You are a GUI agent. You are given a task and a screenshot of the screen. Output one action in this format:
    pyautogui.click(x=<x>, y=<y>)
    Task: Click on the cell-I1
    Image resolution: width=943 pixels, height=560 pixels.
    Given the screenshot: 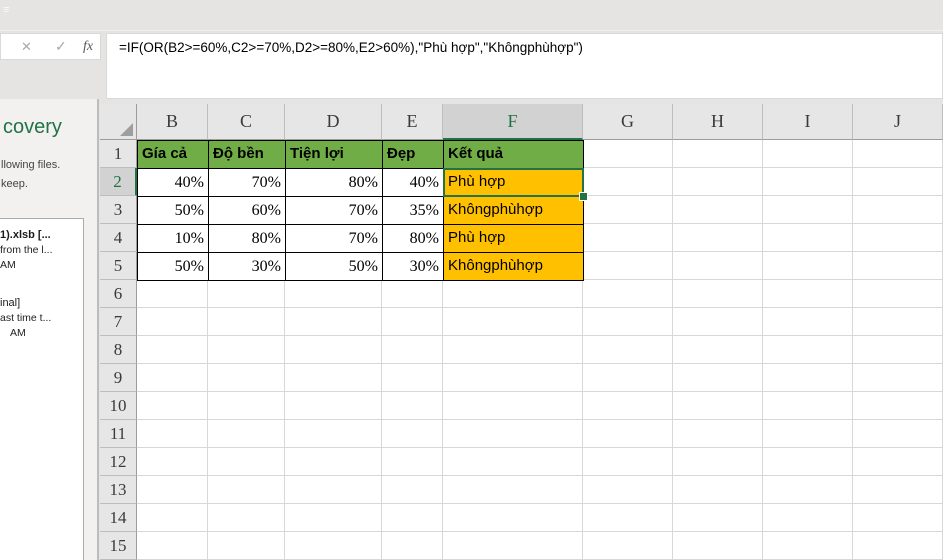 What is the action you would take?
    pyautogui.click(x=808, y=154)
    